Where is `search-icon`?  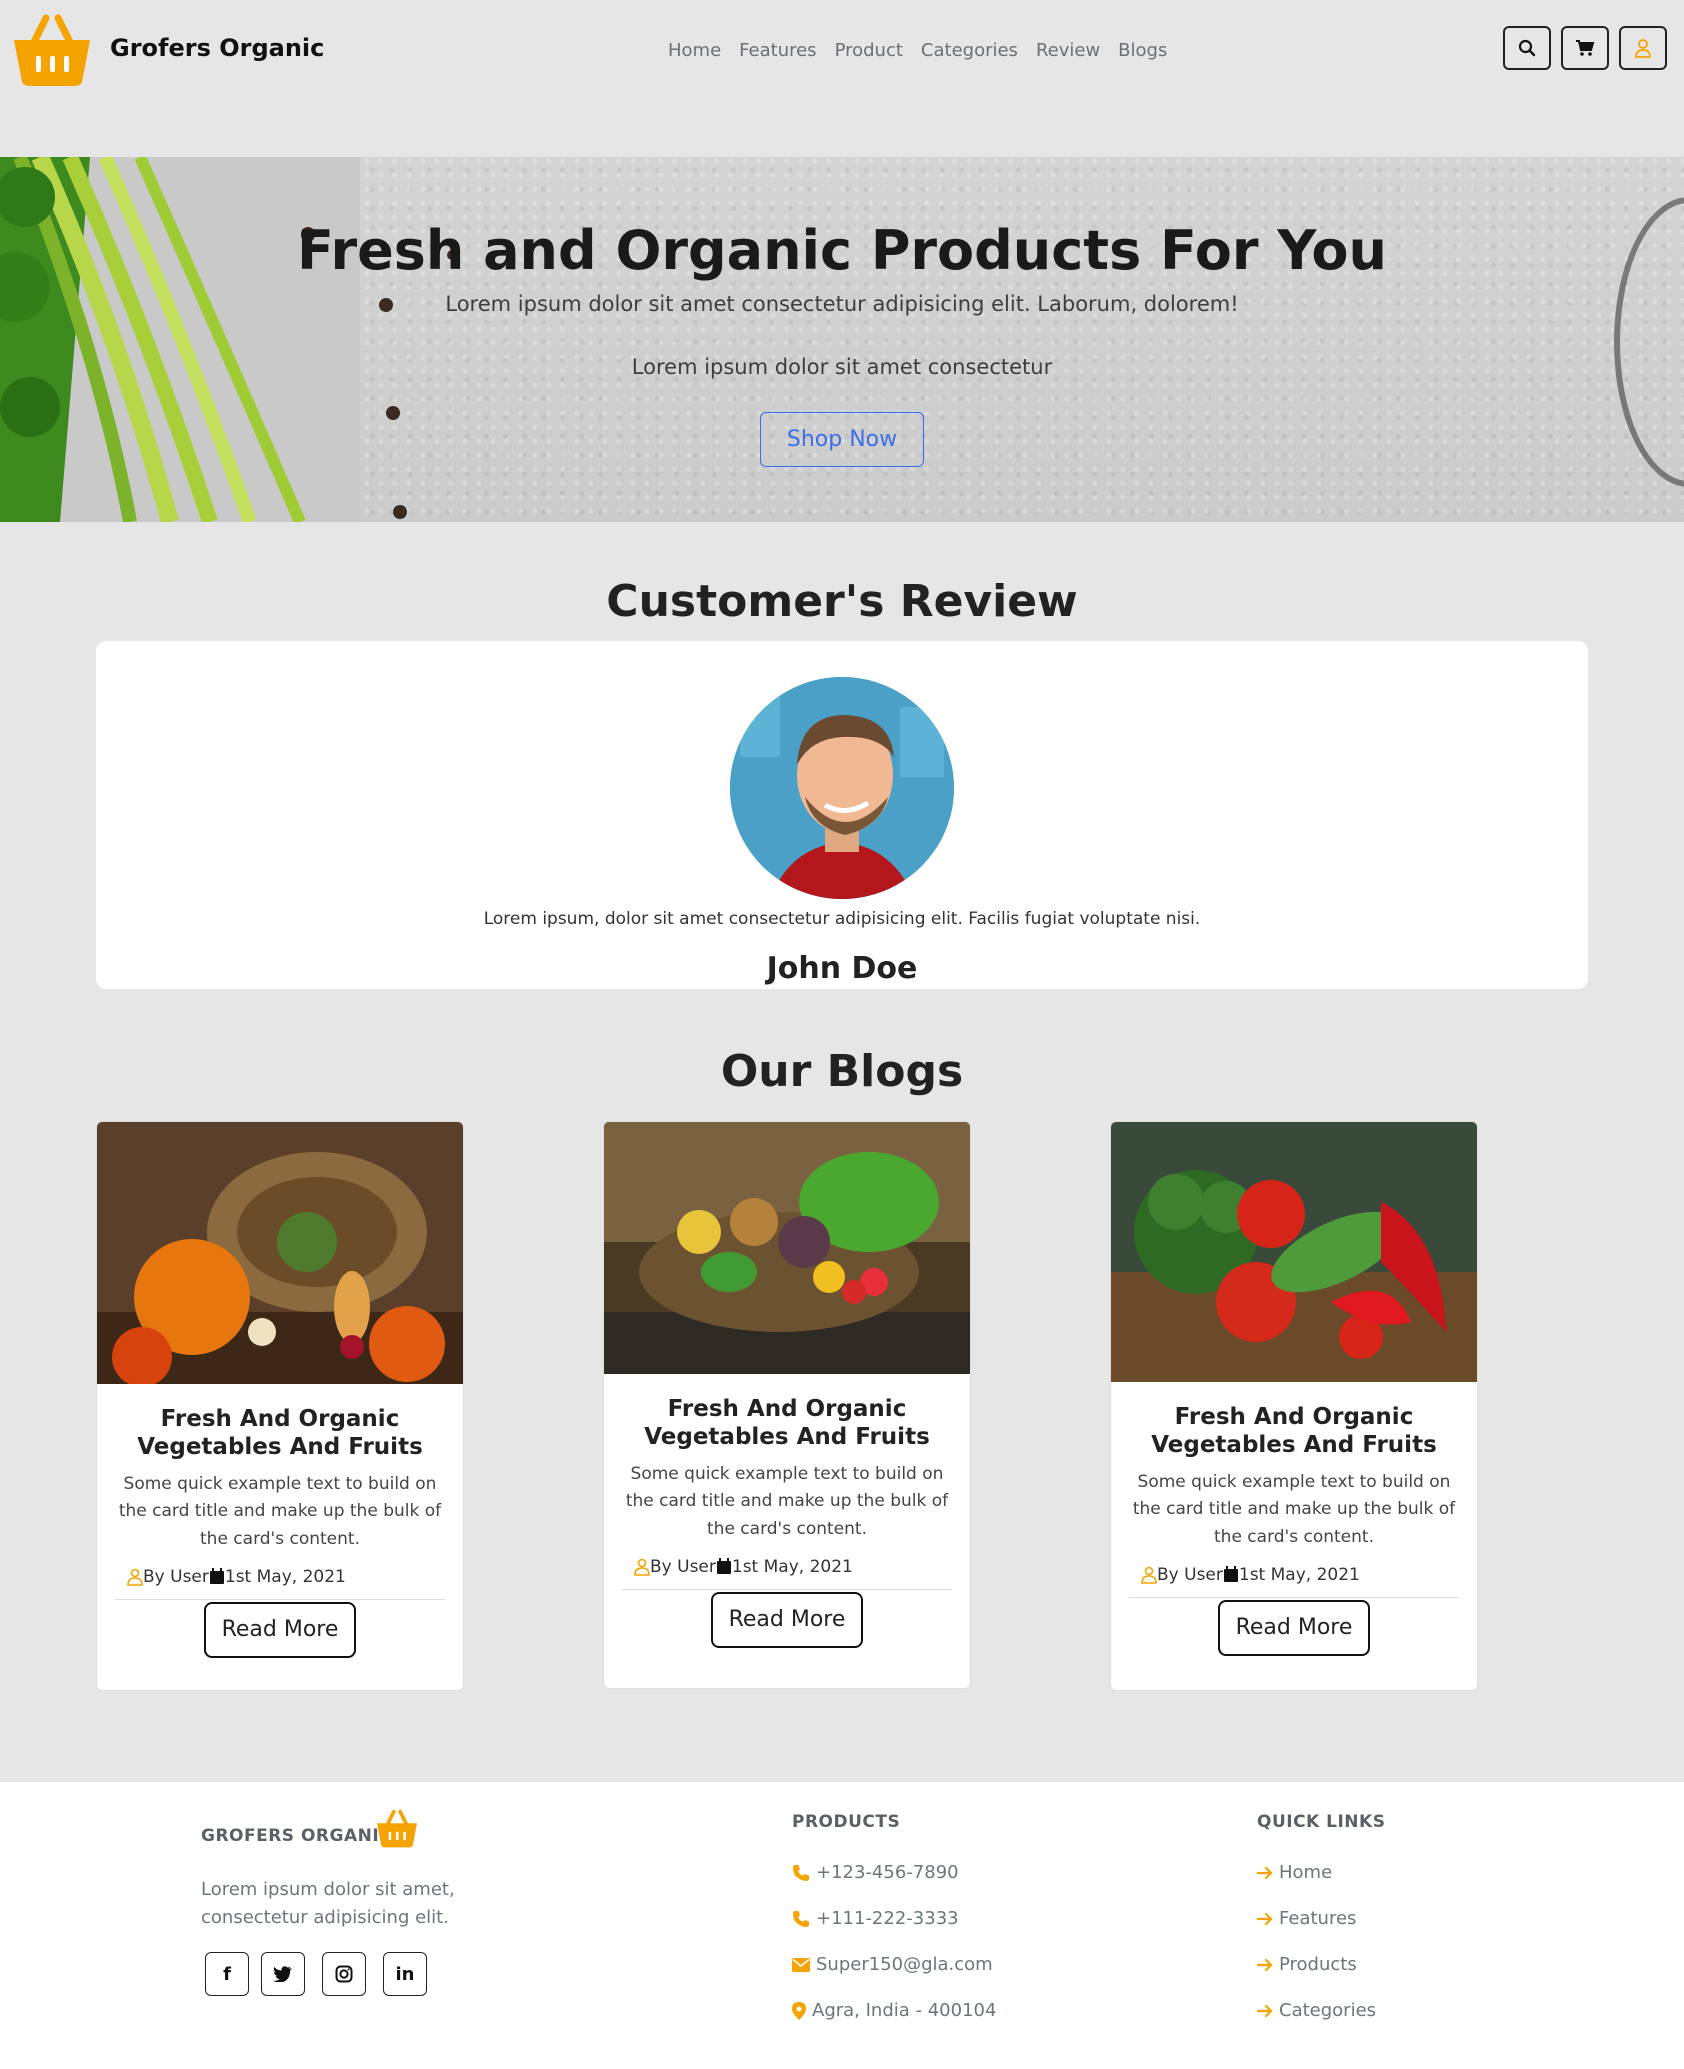
search-icon is located at coordinates (1527, 48).